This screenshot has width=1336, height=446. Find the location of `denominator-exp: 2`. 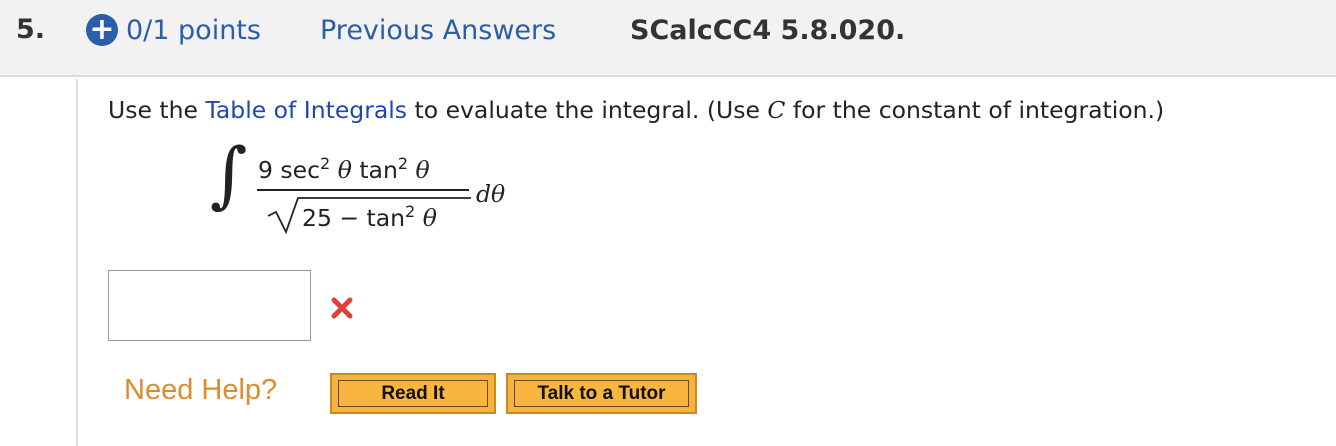

denominator-exp: 2 is located at coordinates (410, 211).